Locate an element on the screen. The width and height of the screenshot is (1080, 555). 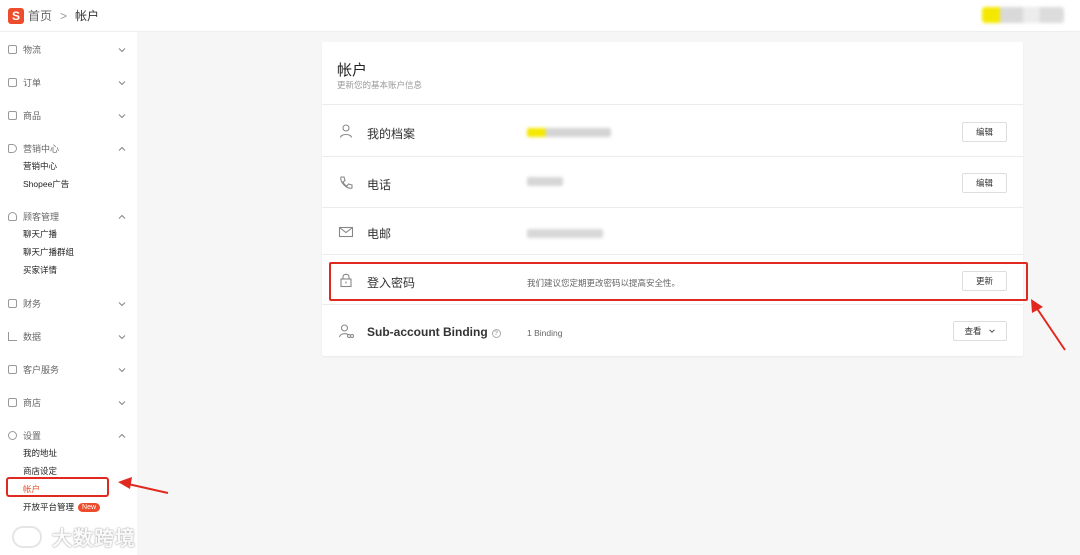
sidebar-group-shop: 商店 is located at coordinates (68, 402).